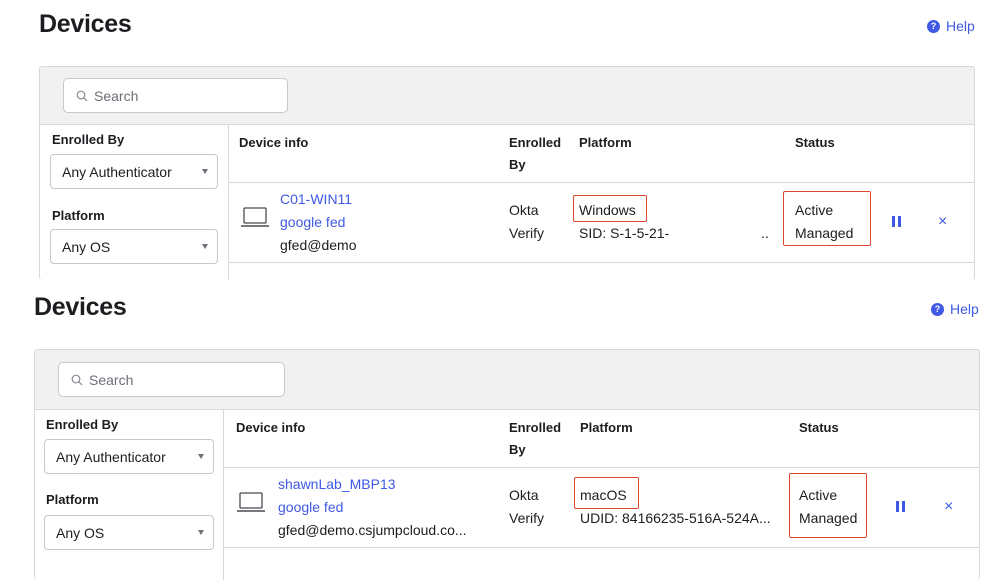 The image size is (998, 580). What do you see at coordinates (318, 245) in the screenshot?
I see `user-email: gfed@demo` at bounding box center [318, 245].